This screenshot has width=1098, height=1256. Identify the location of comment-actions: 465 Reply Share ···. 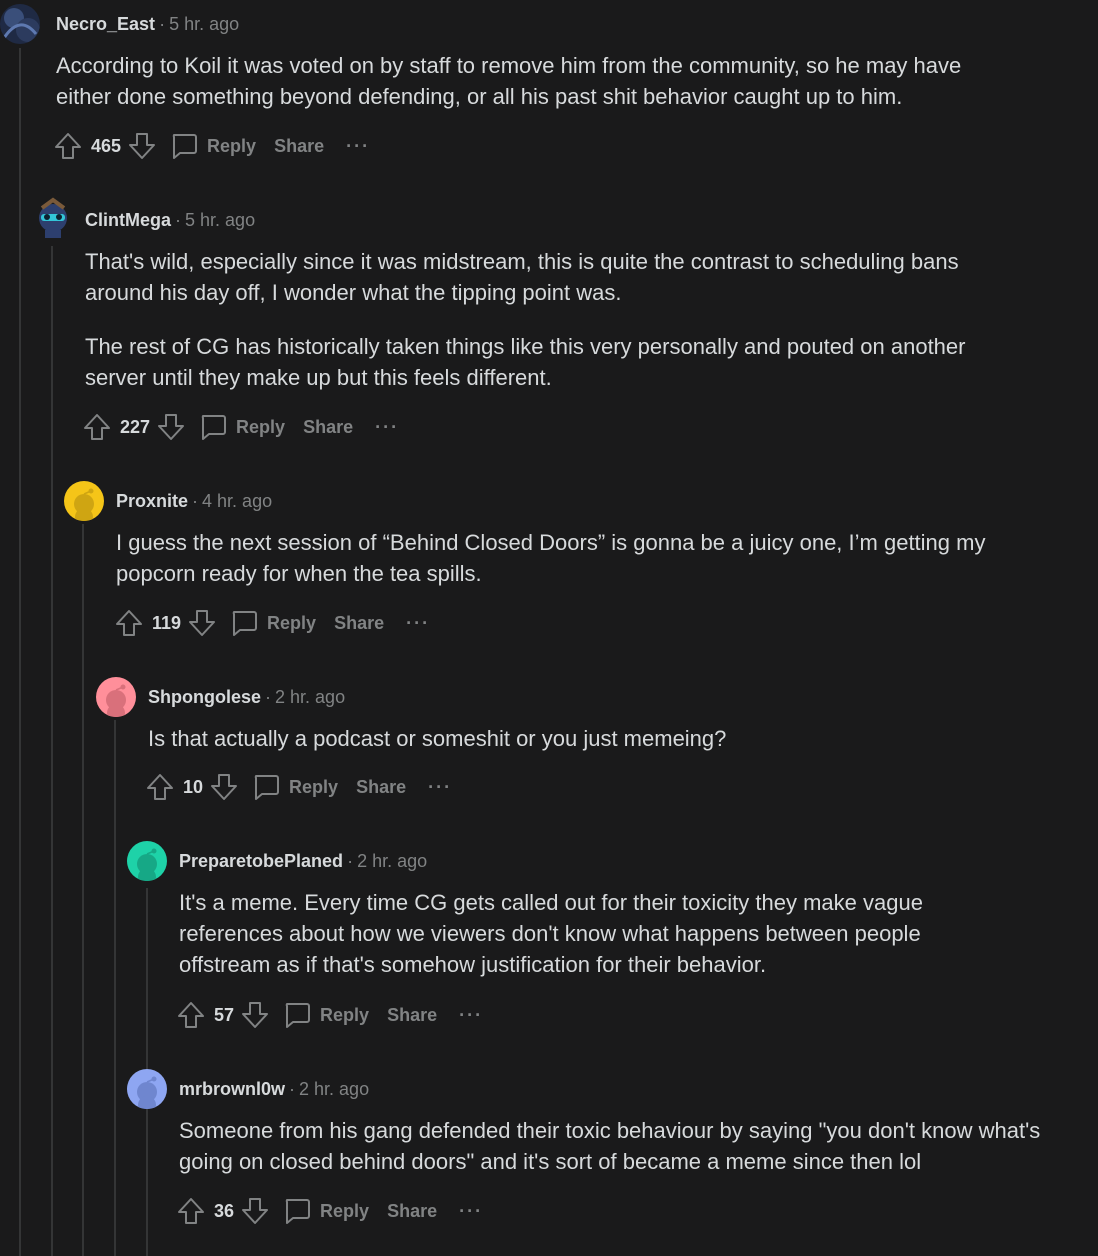
(211, 146).